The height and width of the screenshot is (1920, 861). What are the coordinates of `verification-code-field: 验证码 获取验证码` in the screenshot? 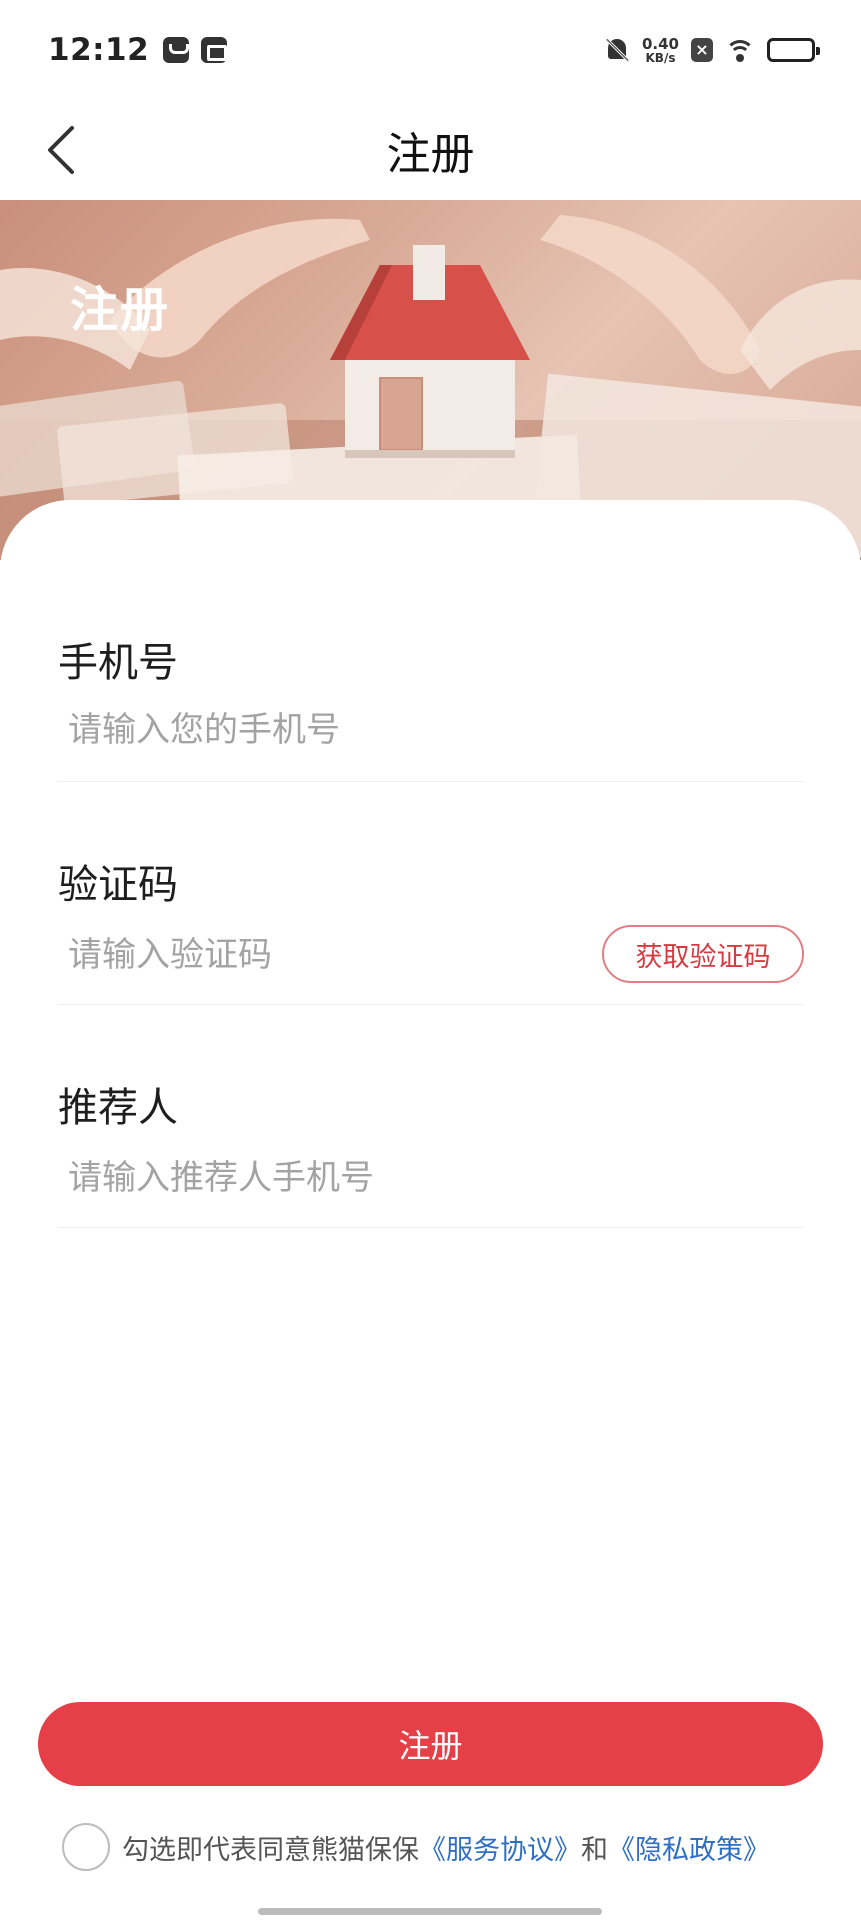 It's located at (431, 893).